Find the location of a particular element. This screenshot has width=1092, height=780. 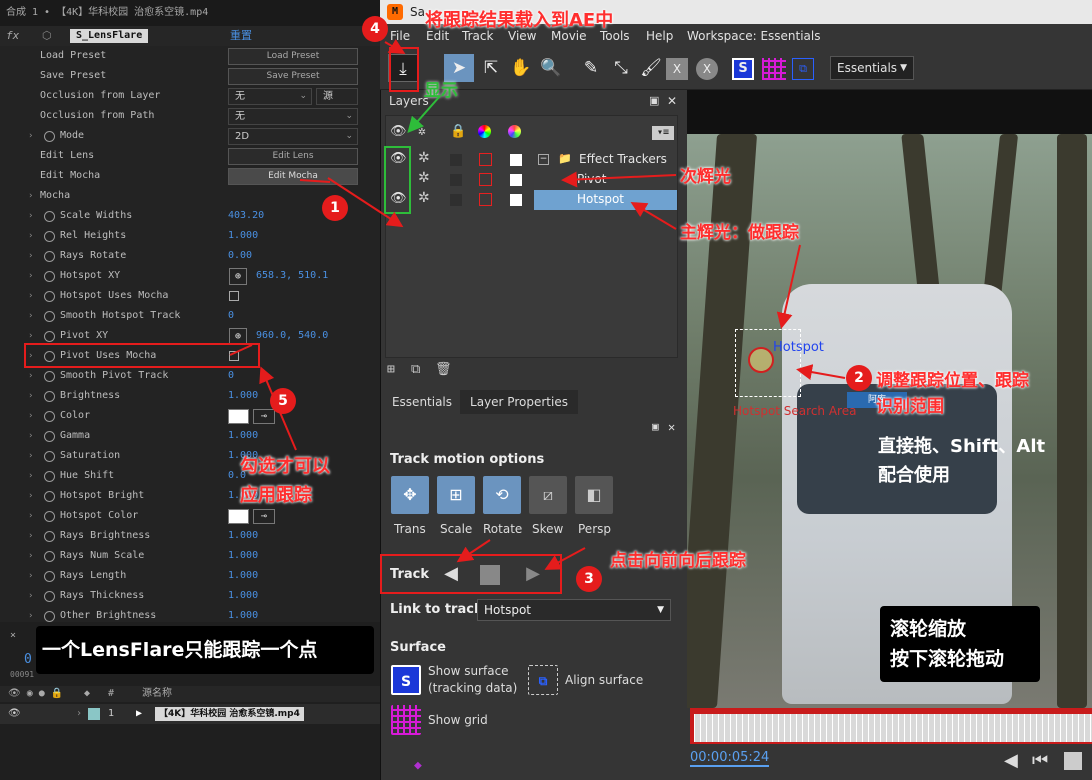

layer-row-pivot: 👁 ✲ Pivot is located at coordinates (531, 180).